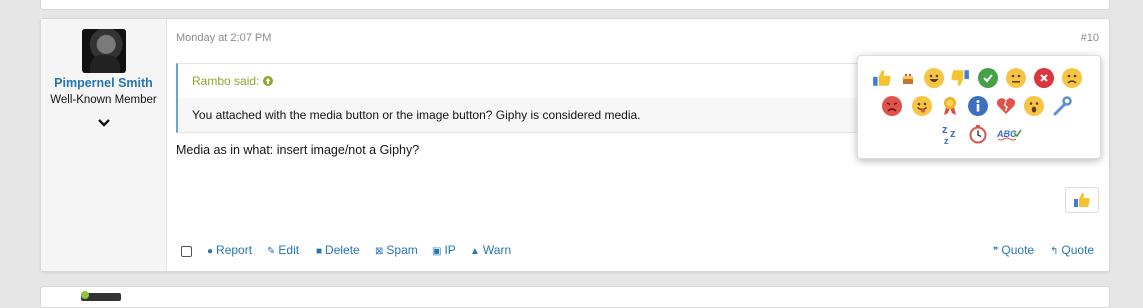 Image resolution: width=1143 pixels, height=308 pixels. Describe the element at coordinates (104, 145) in the screenshot. I see `user-info-column: Pimpernel Smith Well-Known Member` at that location.